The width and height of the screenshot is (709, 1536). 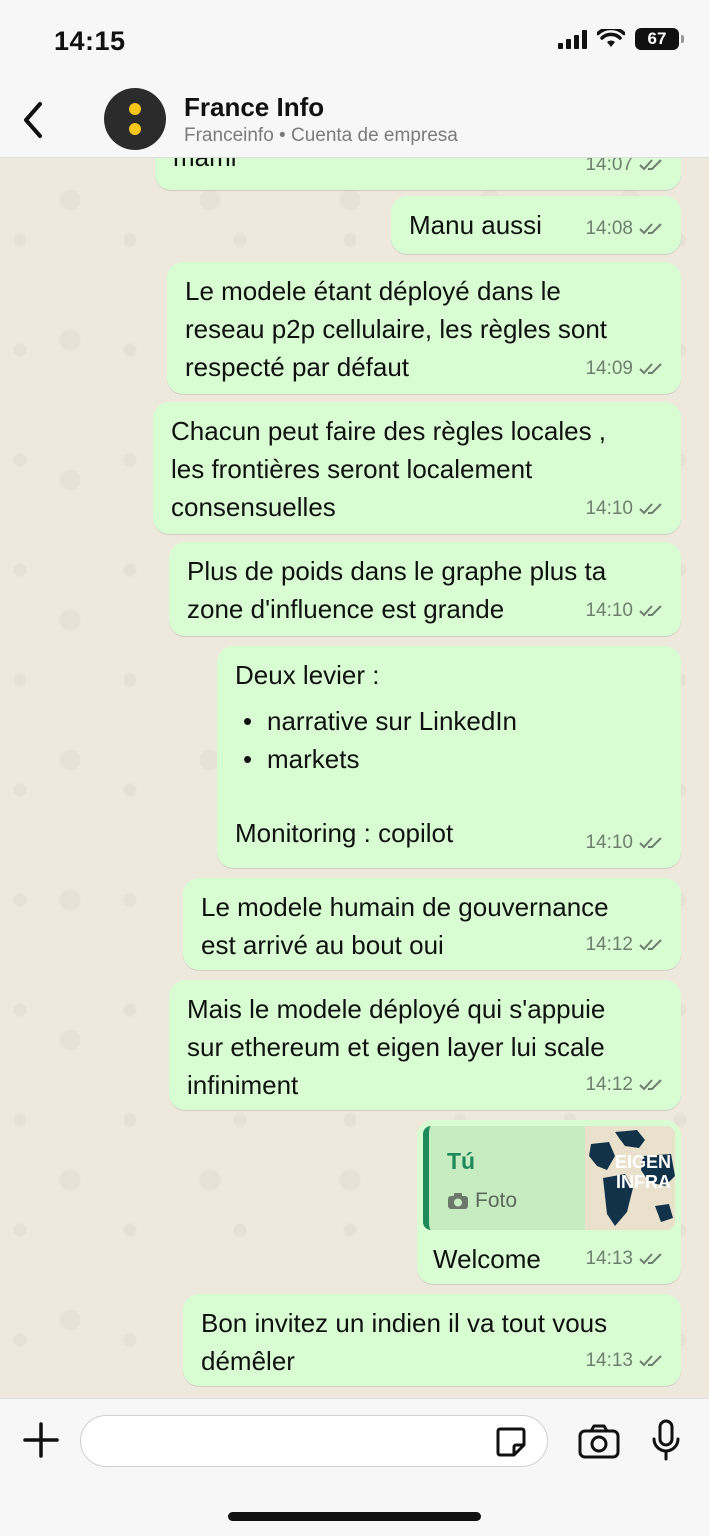 What do you see at coordinates (418, 174) in the screenshot?
I see `message-bubble: mami 14:07` at bounding box center [418, 174].